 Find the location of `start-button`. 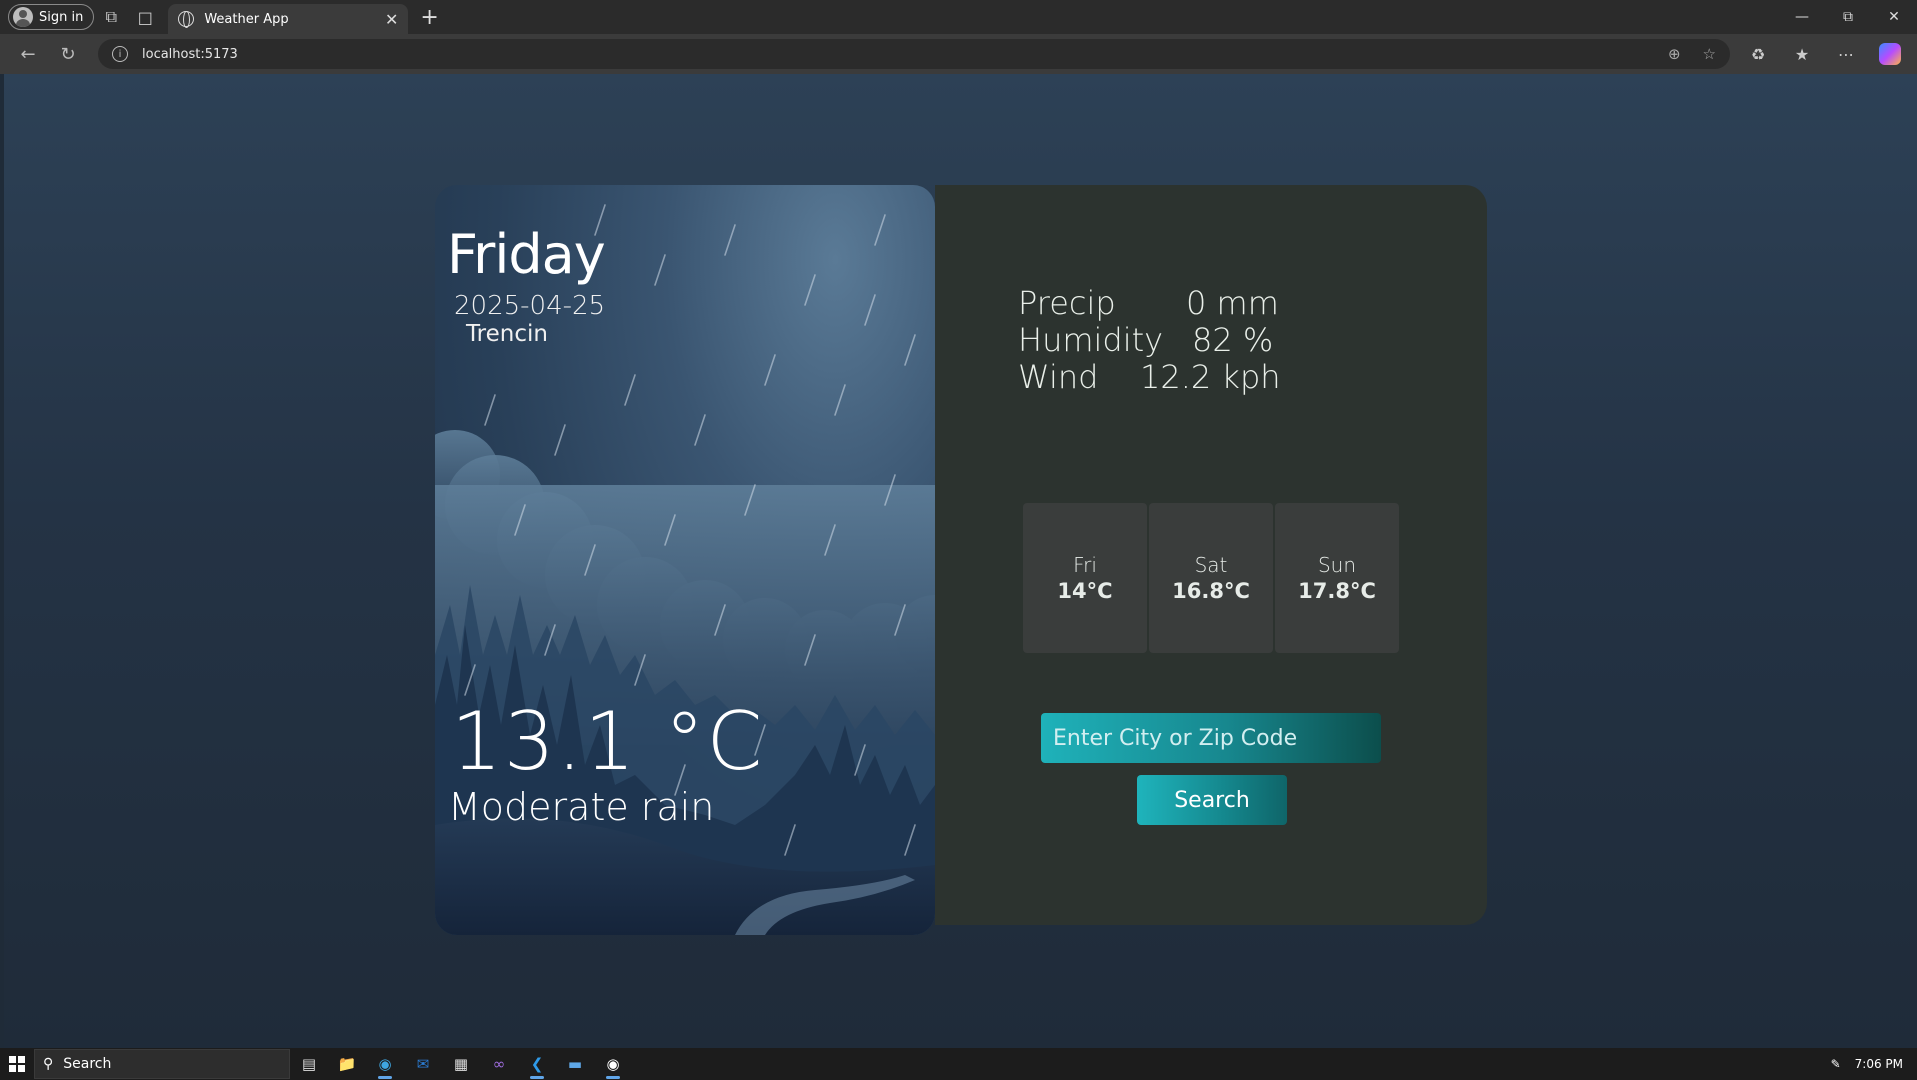

start-button is located at coordinates (17, 1064).